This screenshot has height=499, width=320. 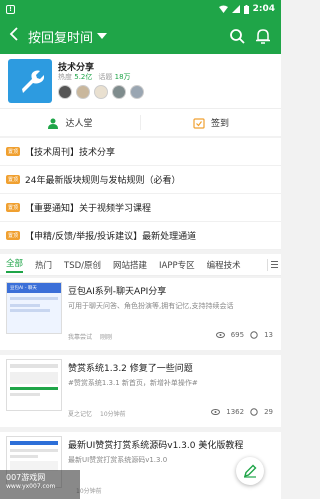 I want to click on forum-stats: 热度 5.2亿 话题 18万, so click(x=94, y=77).